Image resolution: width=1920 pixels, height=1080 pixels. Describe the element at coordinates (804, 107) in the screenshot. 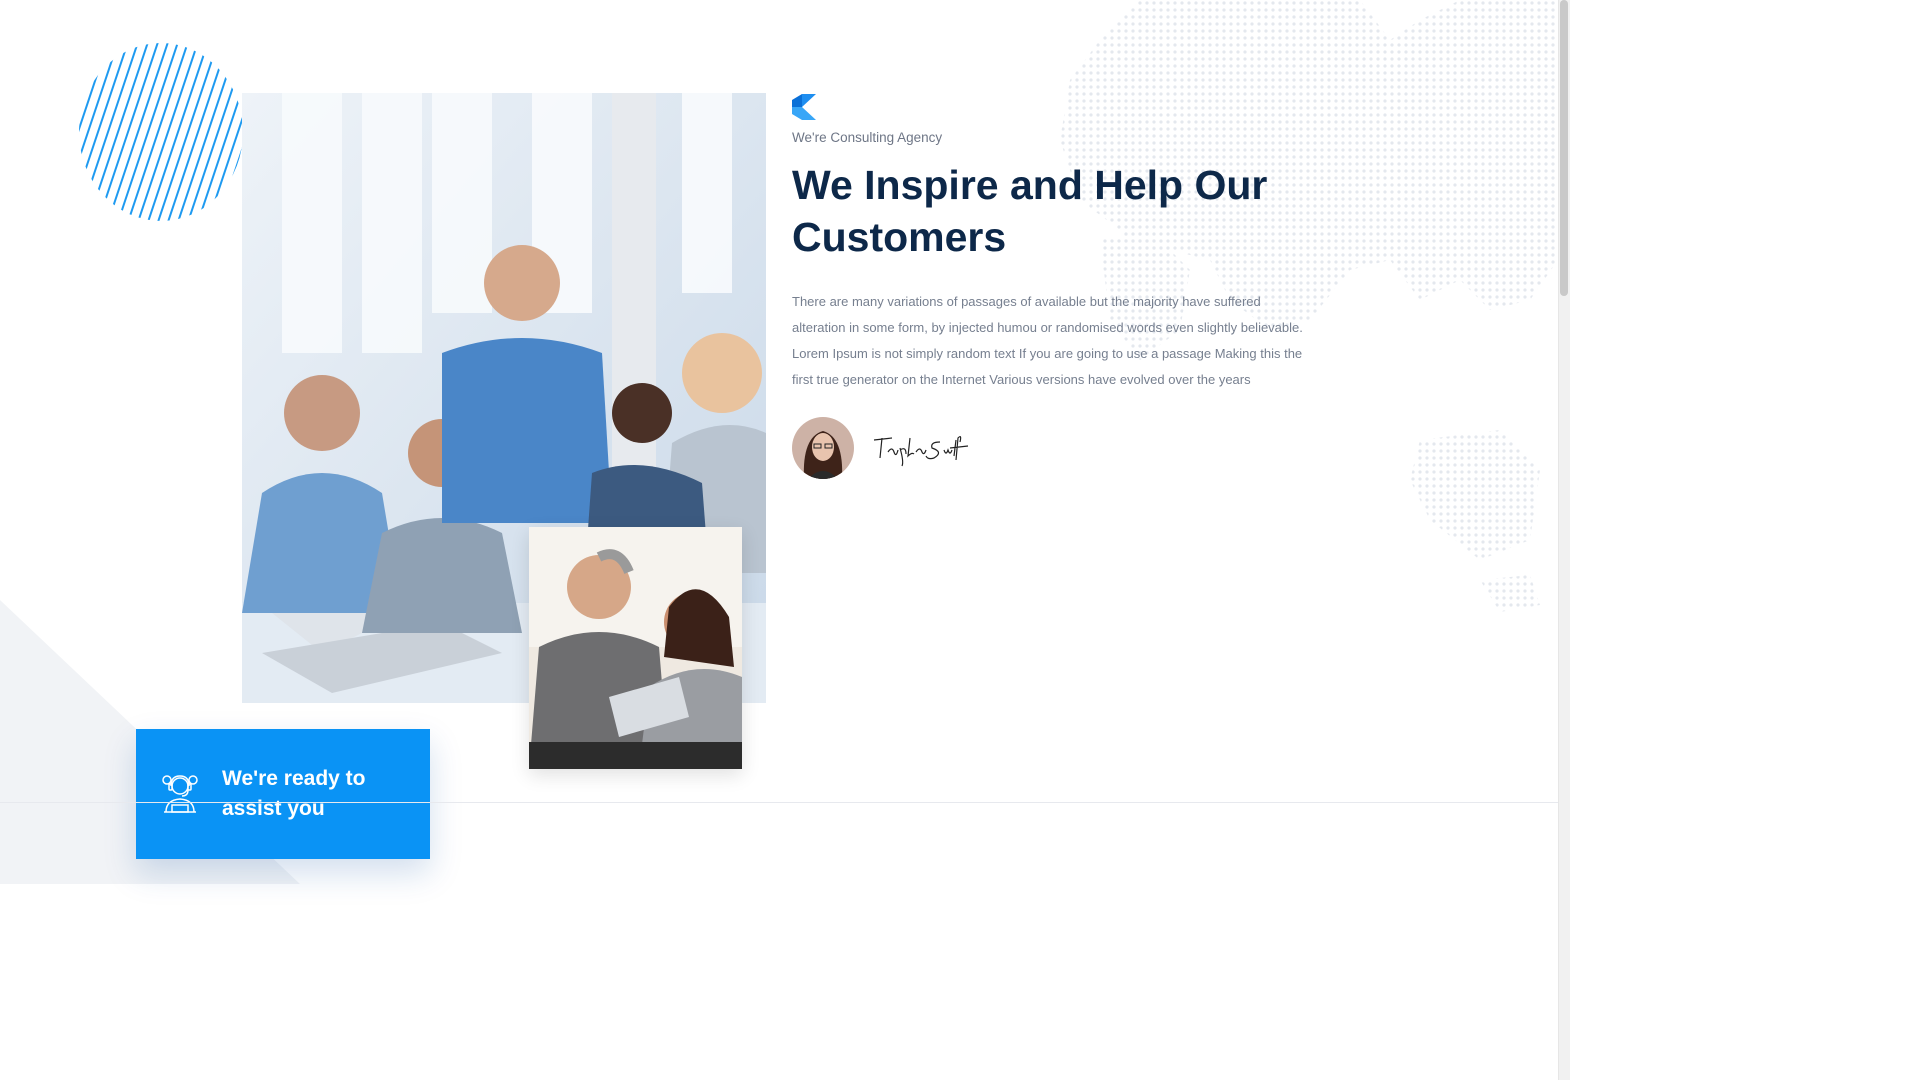

I see `brand-chevron-icon` at that location.